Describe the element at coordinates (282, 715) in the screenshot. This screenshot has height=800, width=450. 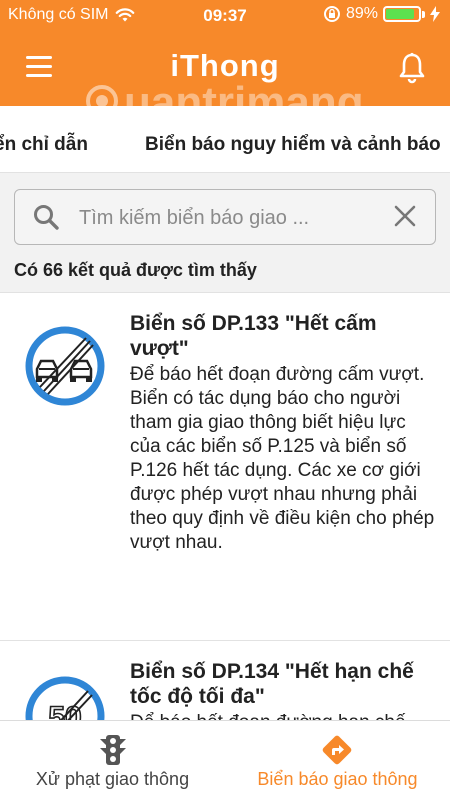
I see `item-description: Để báo hết đoạn đường hạn chế` at that location.